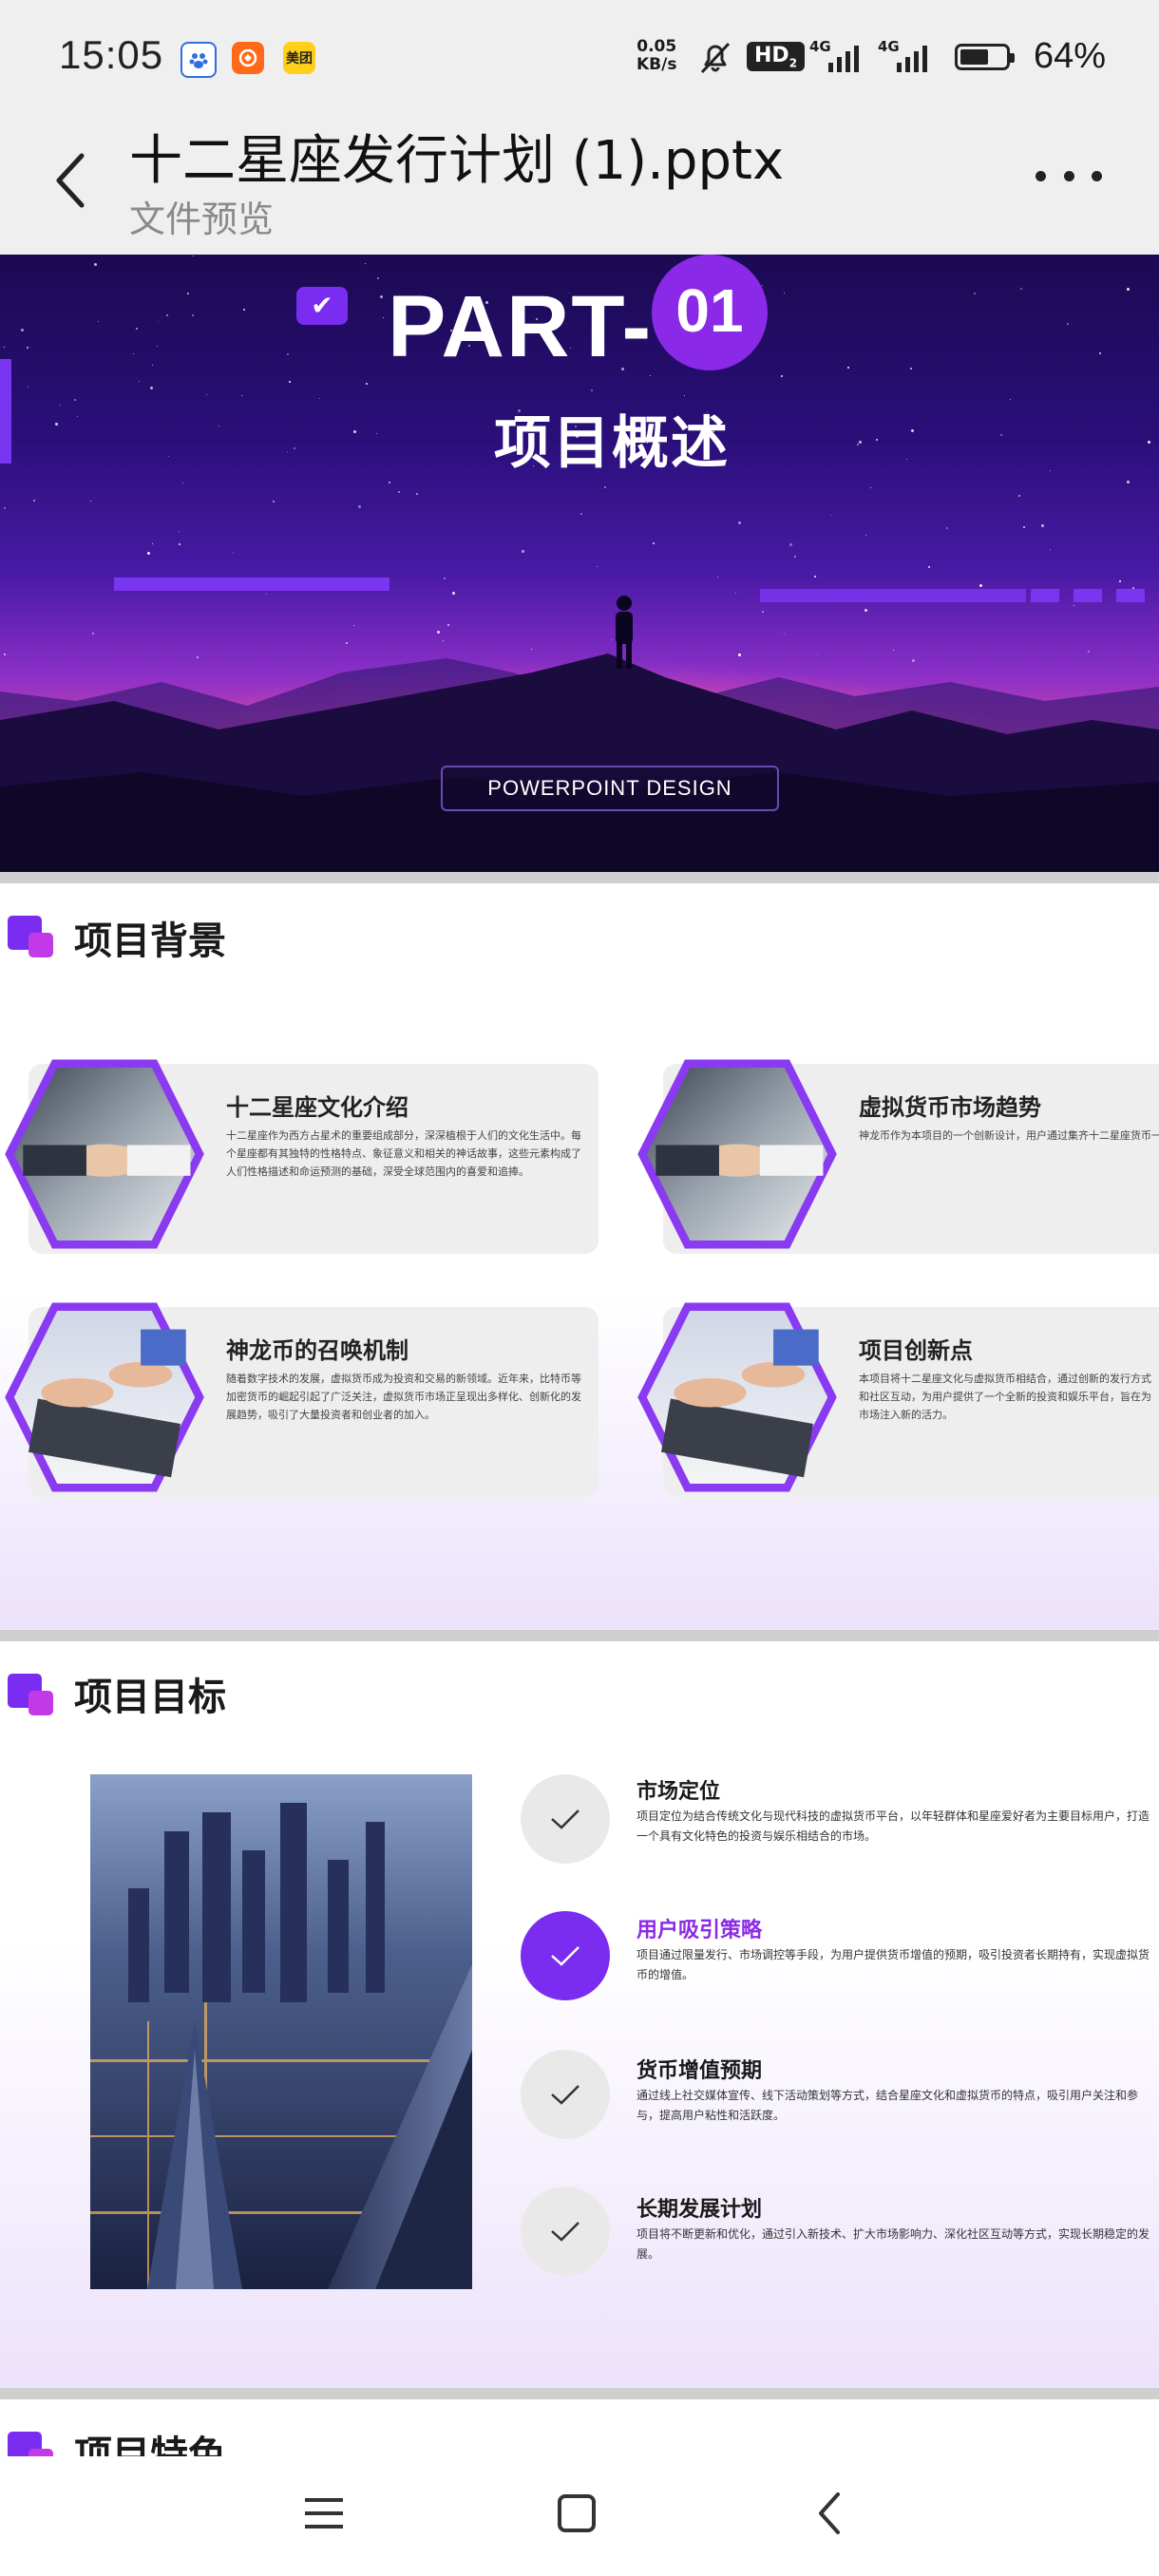  I want to click on card-title: 项目创新点, so click(916, 1350).